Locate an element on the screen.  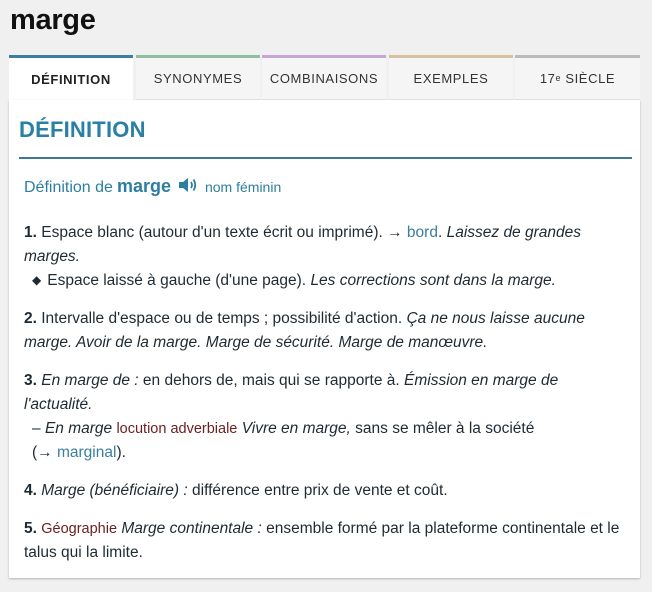
expression-head: Marge continentale : is located at coordinates (191, 528).